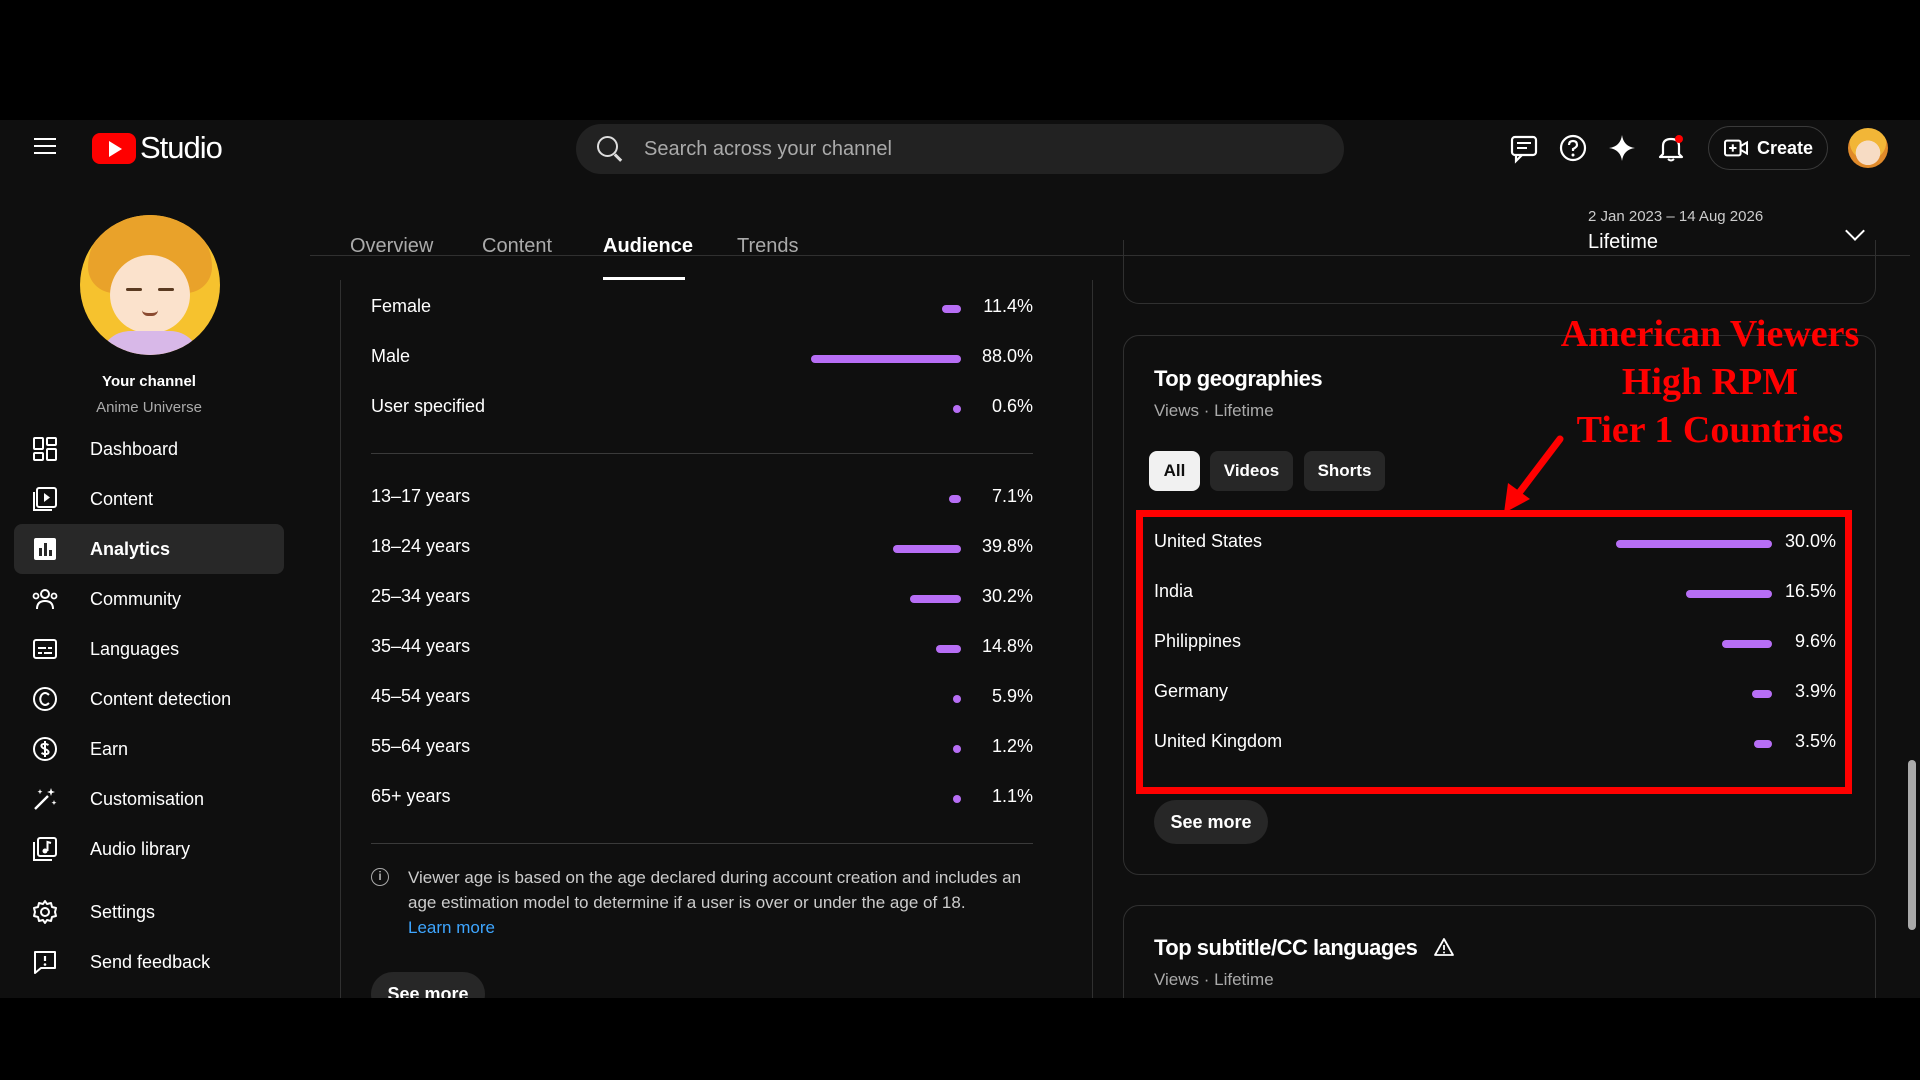 The height and width of the screenshot is (1080, 1920). What do you see at coordinates (123, 911) in the screenshot?
I see `sidebar-item-label: Settings` at bounding box center [123, 911].